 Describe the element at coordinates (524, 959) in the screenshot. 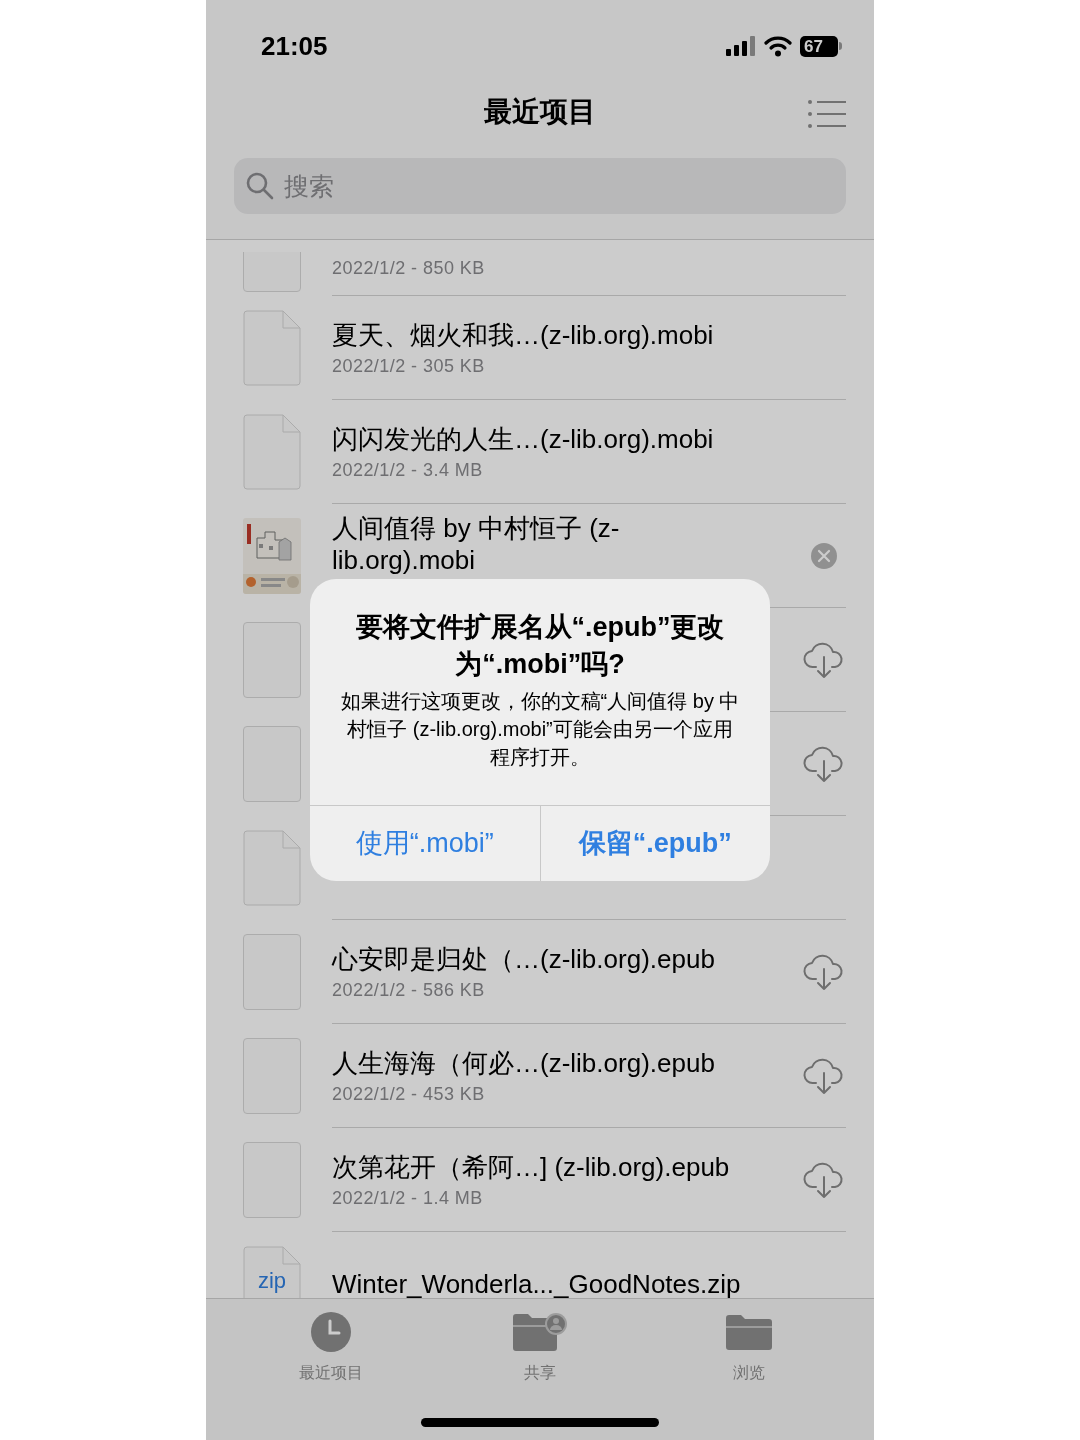

I see `file-name: 心安即是归处（…(z-lib.org).epub` at that location.